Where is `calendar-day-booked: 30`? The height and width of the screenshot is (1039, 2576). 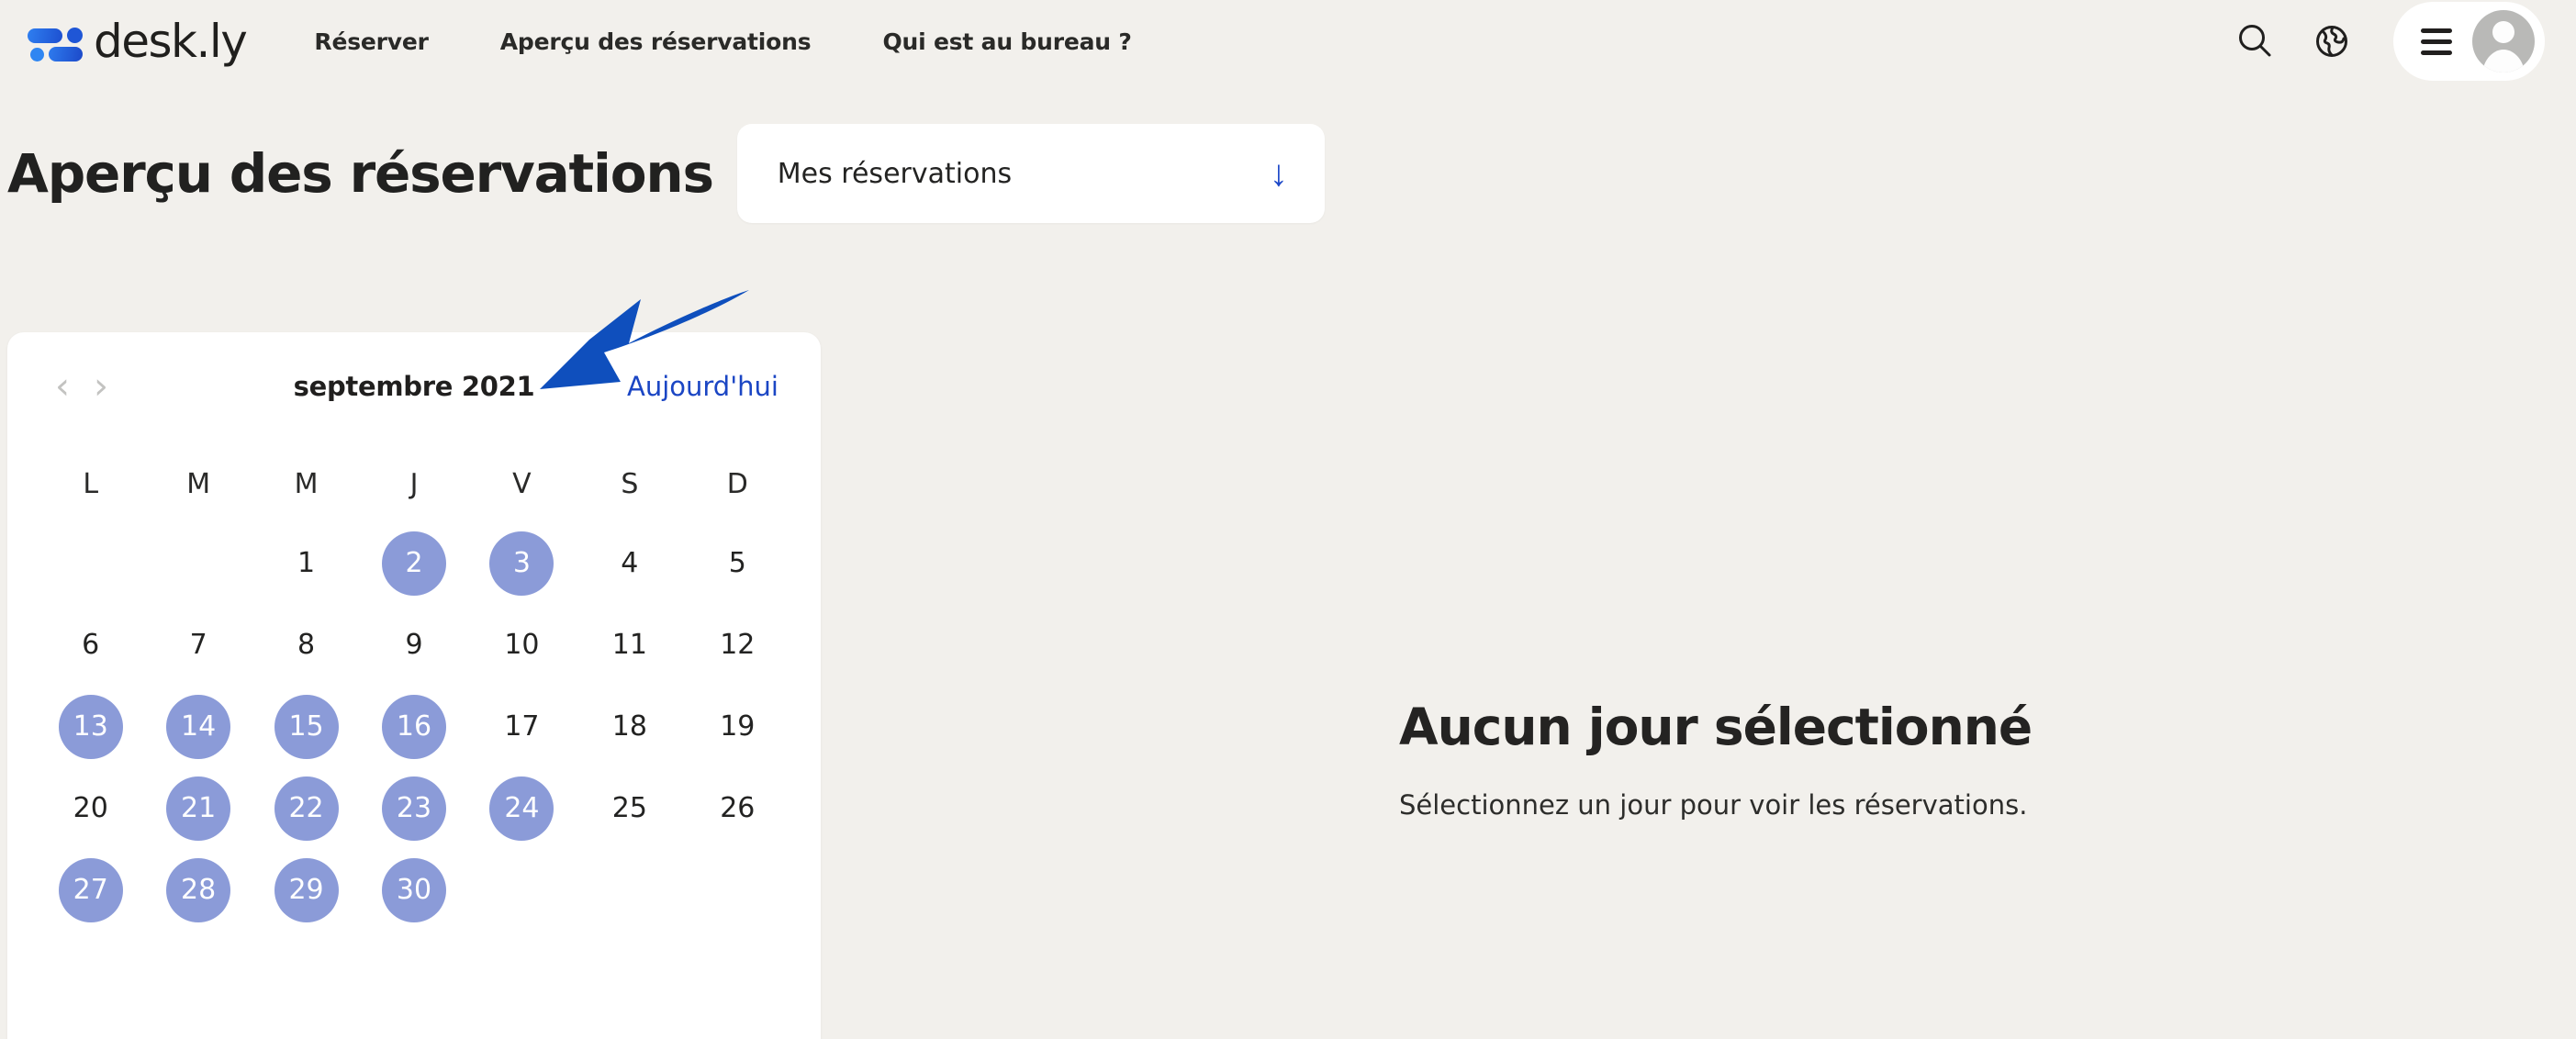 calendar-day-booked: 30 is located at coordinates (413, 889).